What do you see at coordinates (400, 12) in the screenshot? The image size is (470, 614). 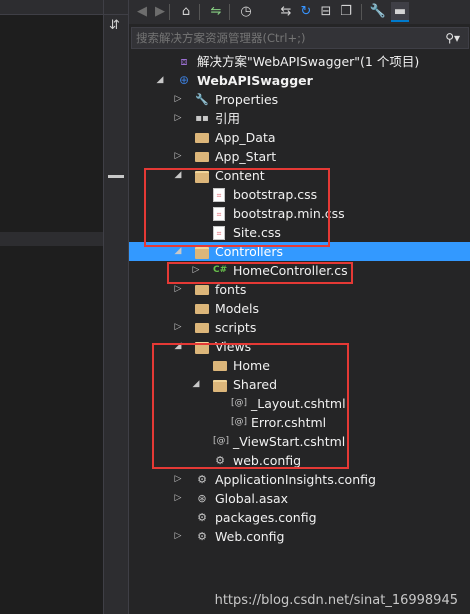 I see `preview-icon: ▬` at bounding box center [400, 12].